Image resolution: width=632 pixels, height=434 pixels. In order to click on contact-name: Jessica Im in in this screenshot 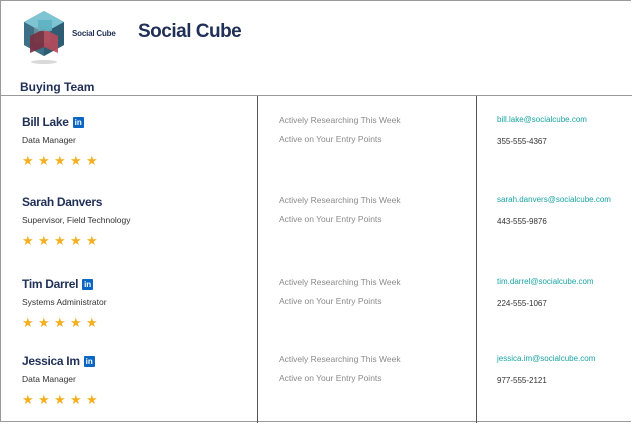, I will do `click(58, 361)`.